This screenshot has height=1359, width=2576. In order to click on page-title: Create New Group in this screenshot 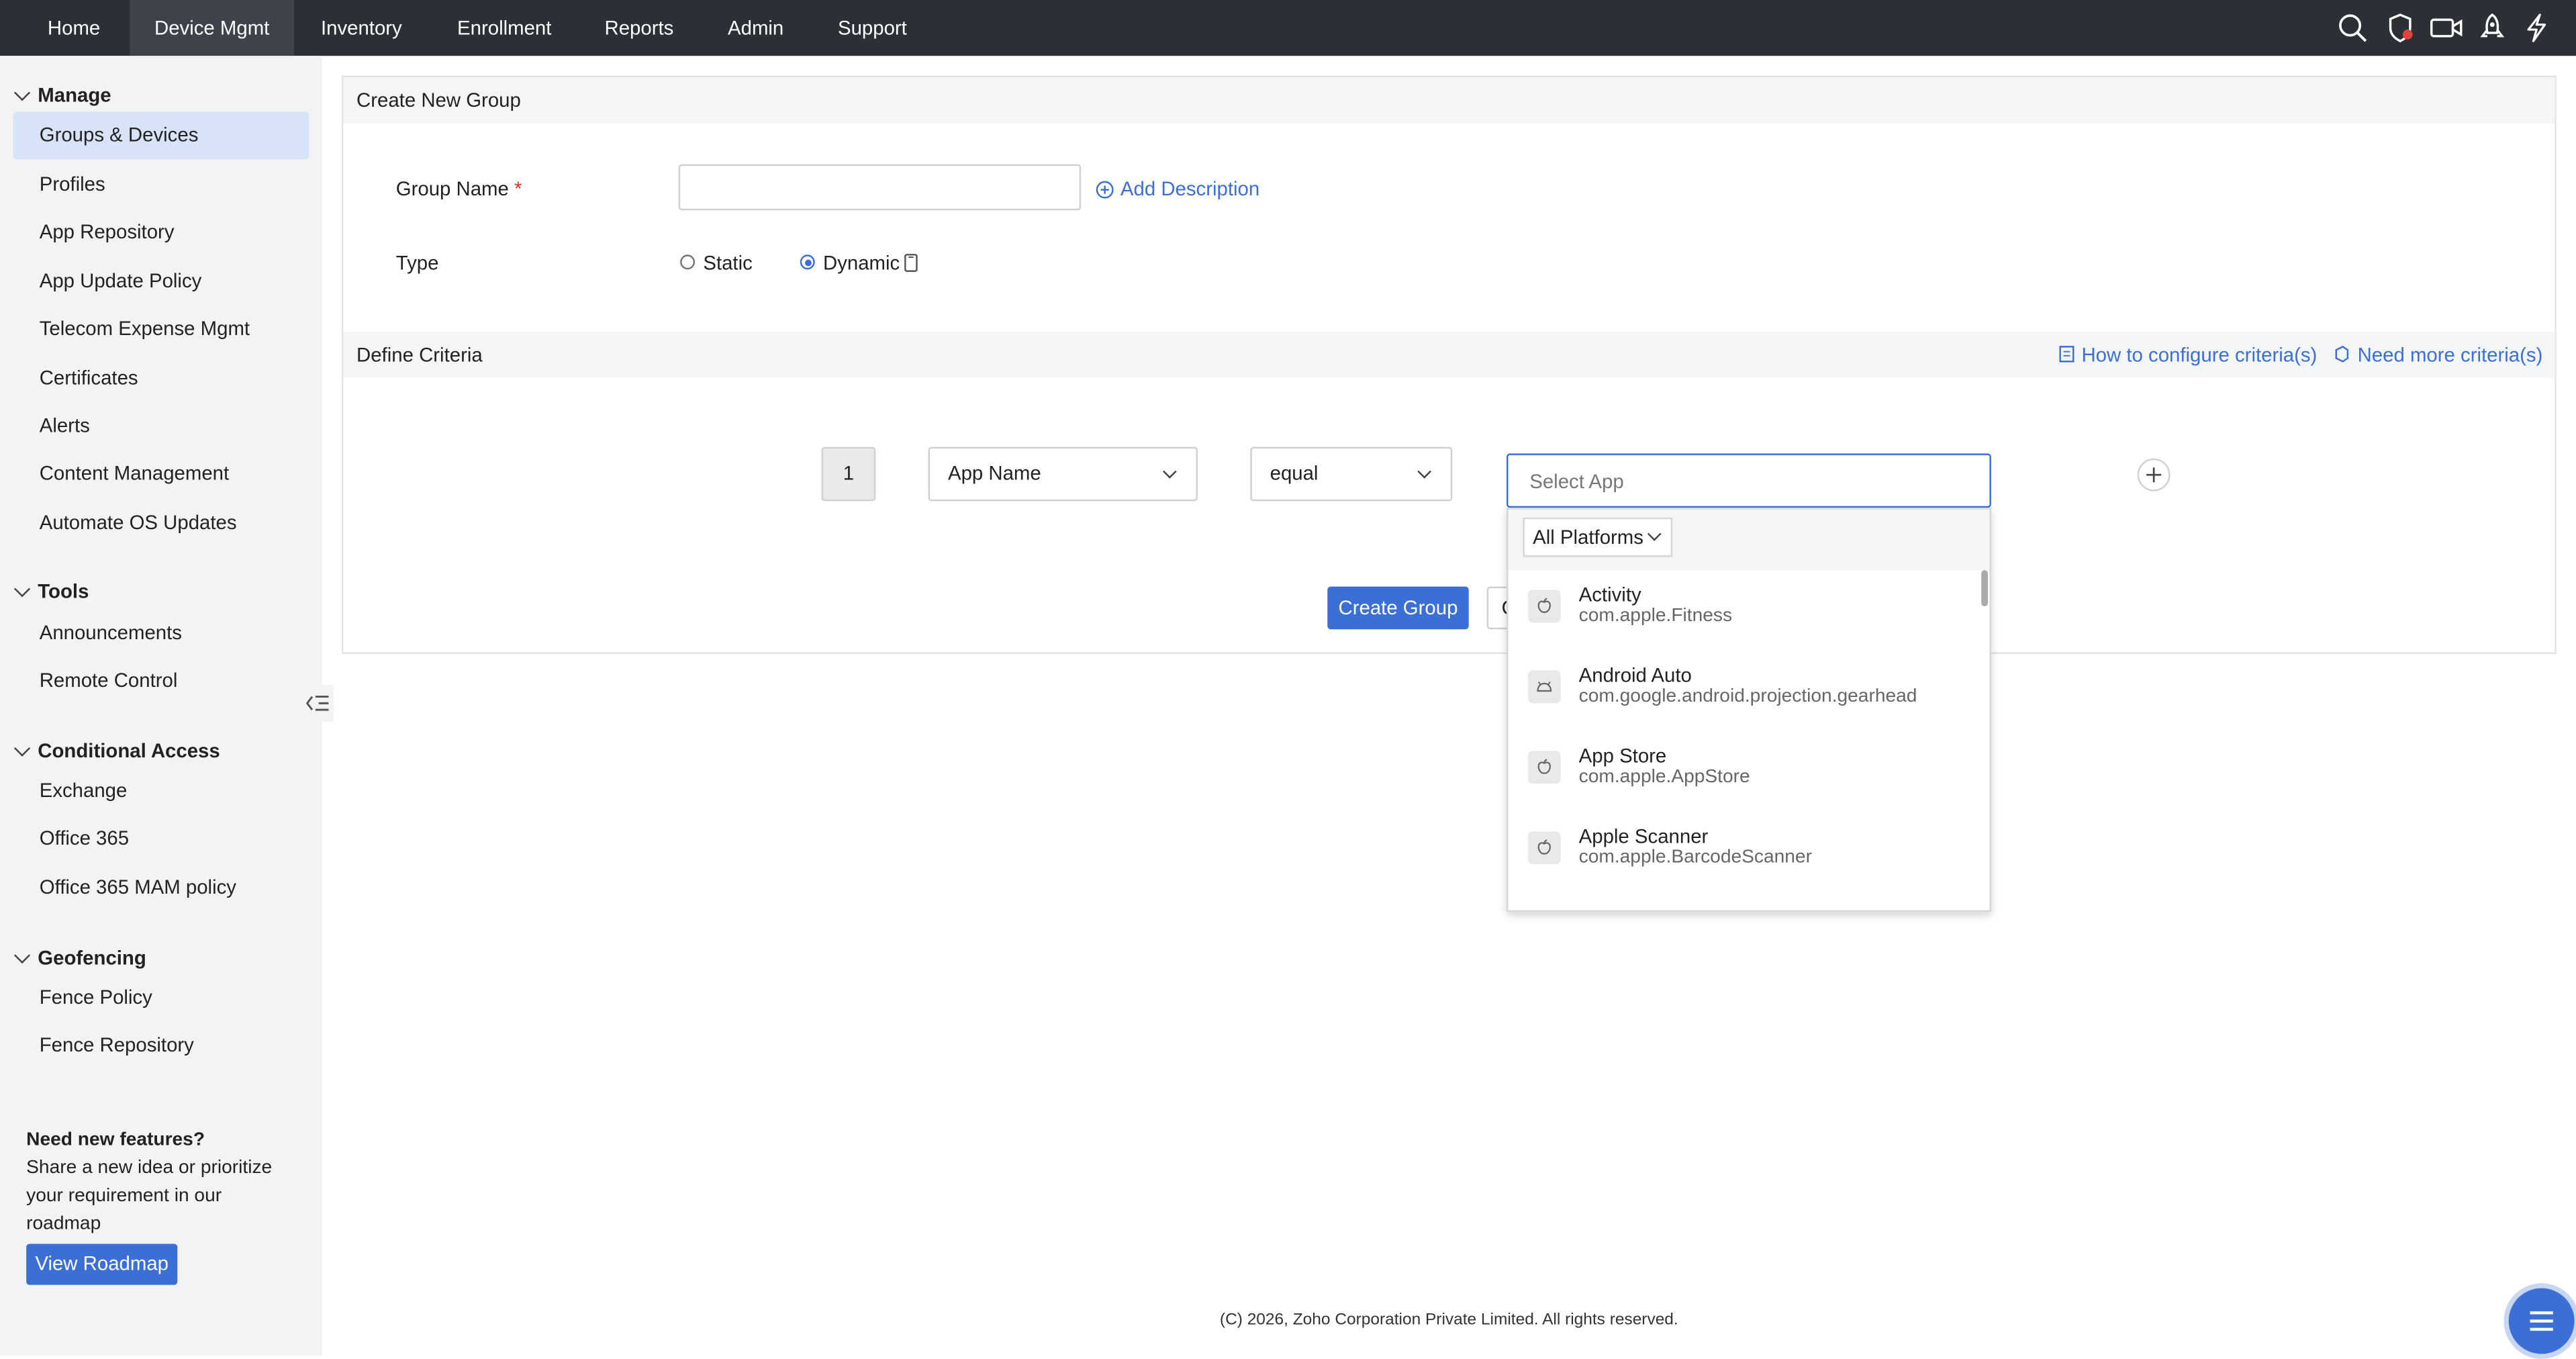, I will do `click(438, 100)`.